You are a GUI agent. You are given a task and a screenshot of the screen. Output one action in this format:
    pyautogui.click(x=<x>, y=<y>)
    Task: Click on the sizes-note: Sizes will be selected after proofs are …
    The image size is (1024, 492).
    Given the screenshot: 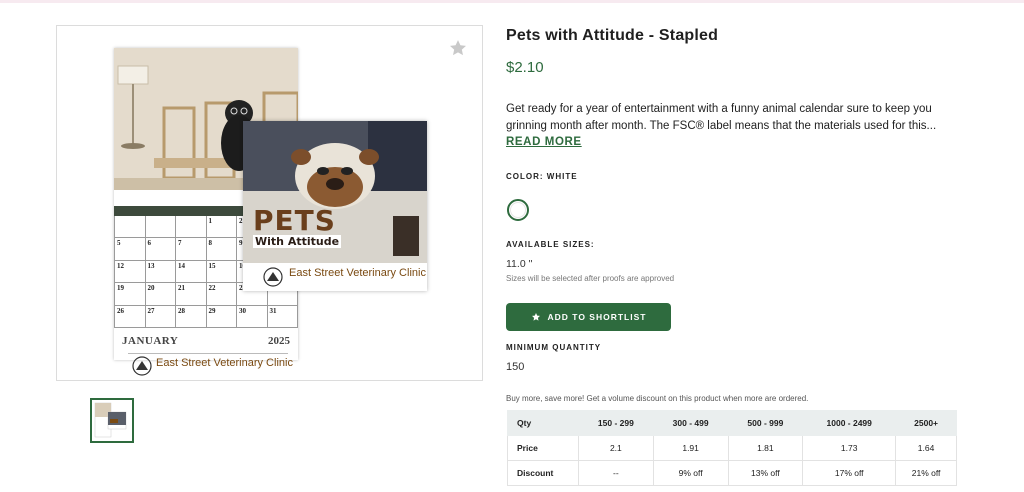 What is the action you would take?
    pyautogui.click(x=590, y=278)
    